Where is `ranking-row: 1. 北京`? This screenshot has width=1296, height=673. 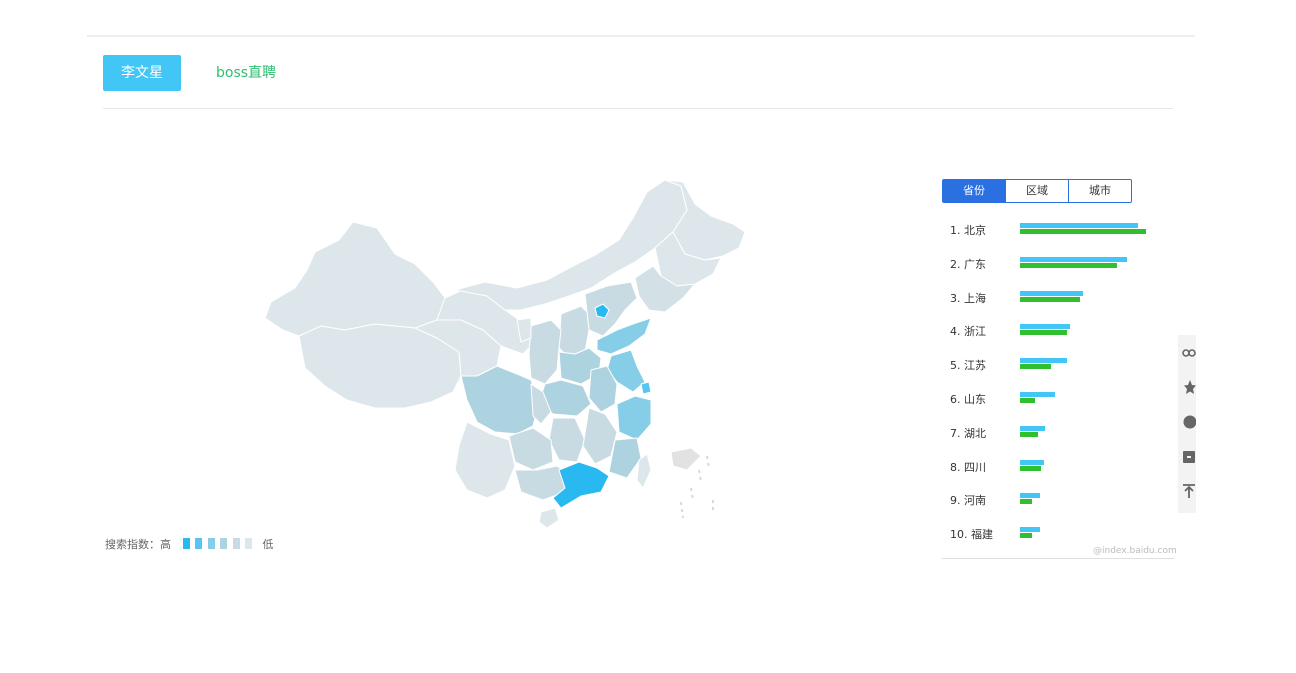 ranking-row: 1. 北京 is located at coordinates (1058, 229).